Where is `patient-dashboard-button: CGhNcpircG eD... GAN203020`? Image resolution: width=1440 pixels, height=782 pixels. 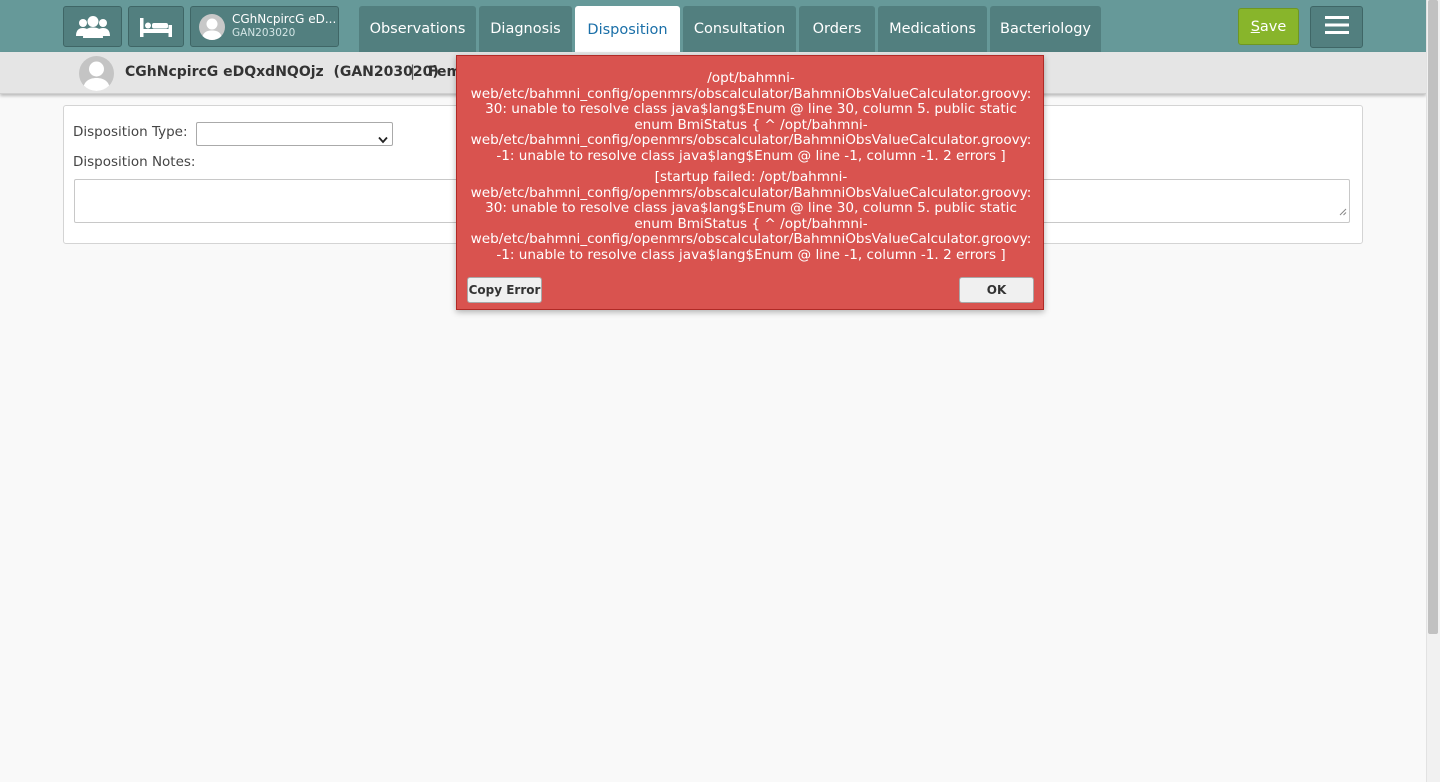 patient-dashboard-button: CGhNcpircG eD... GAN203020 is located at coordinates (264, 26).